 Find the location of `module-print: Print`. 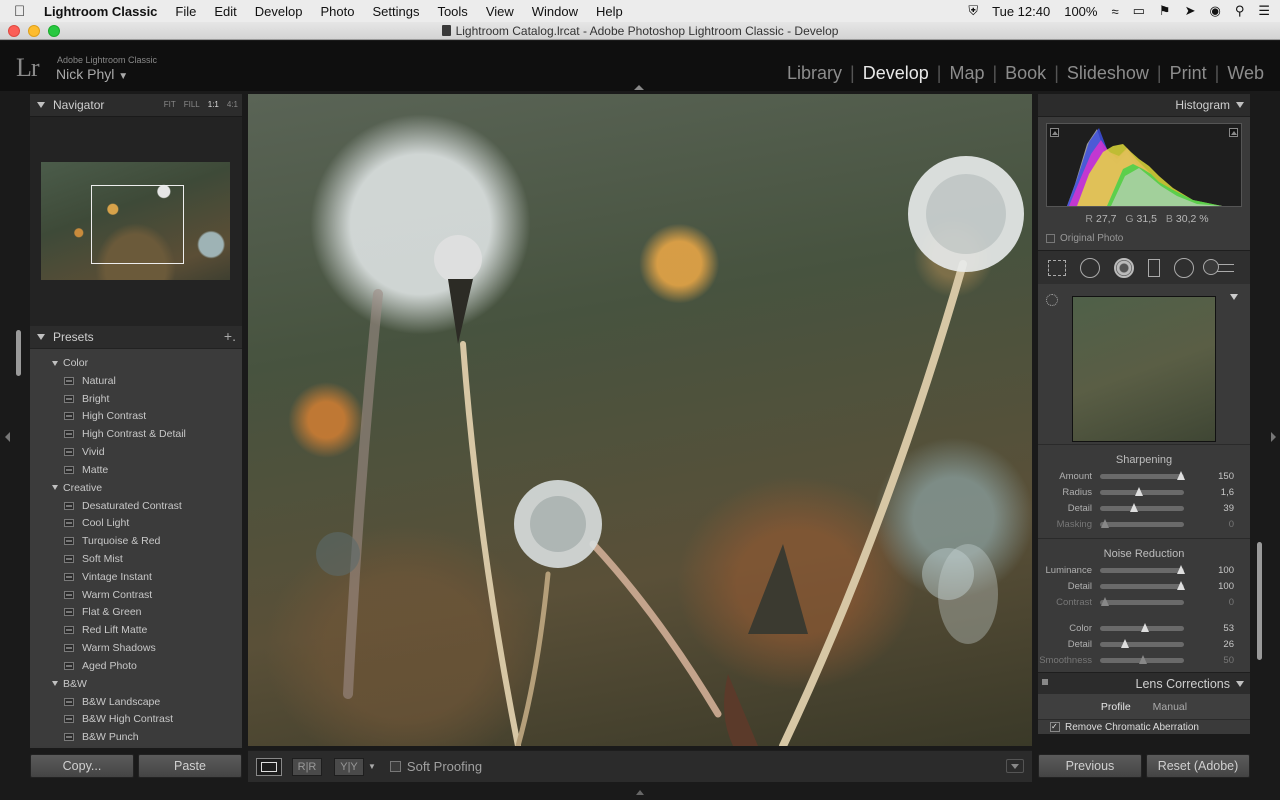

module-print: Print is located at coordinates (1188, 73).